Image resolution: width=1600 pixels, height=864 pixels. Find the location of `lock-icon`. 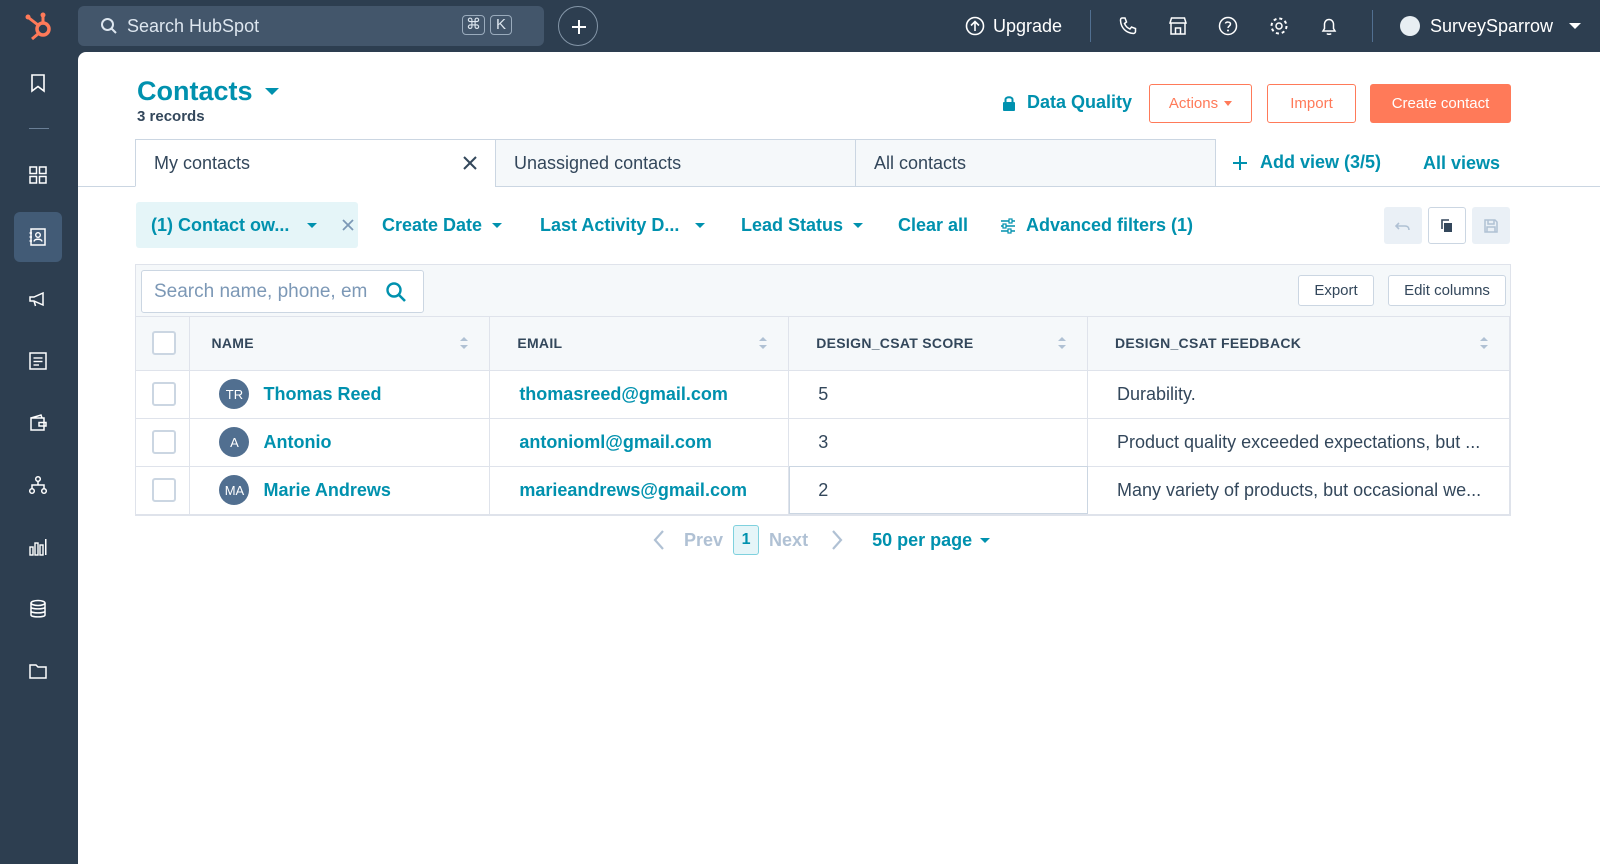

lock-icon is located at coordinates (1009, 103).